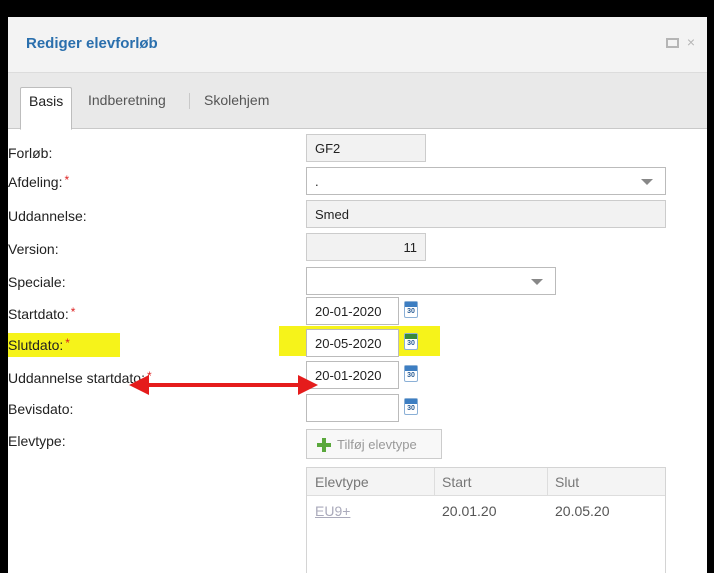 This screenshot has width=714, height=573. What do you see at coordinates (317, 181) in the screenshot?
I see `afdeling-value: .` at bounding box center [317, 181].